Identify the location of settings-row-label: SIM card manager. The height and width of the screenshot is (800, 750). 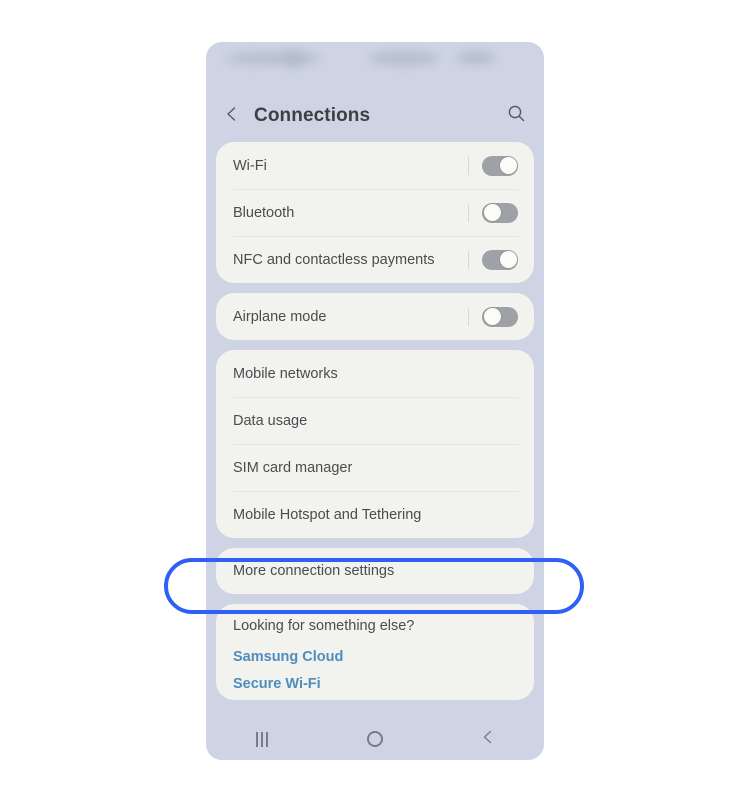
(293, 467).